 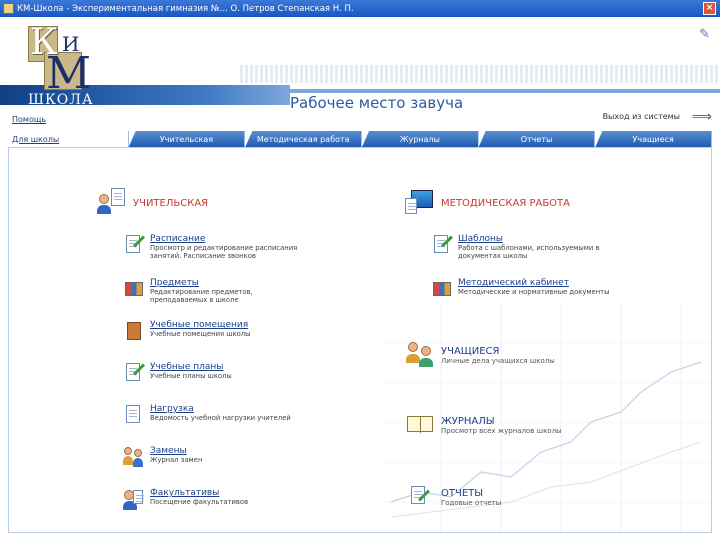 I want to click on section-desc-reports: Годовые отчеты, so click(x=471, y=502).